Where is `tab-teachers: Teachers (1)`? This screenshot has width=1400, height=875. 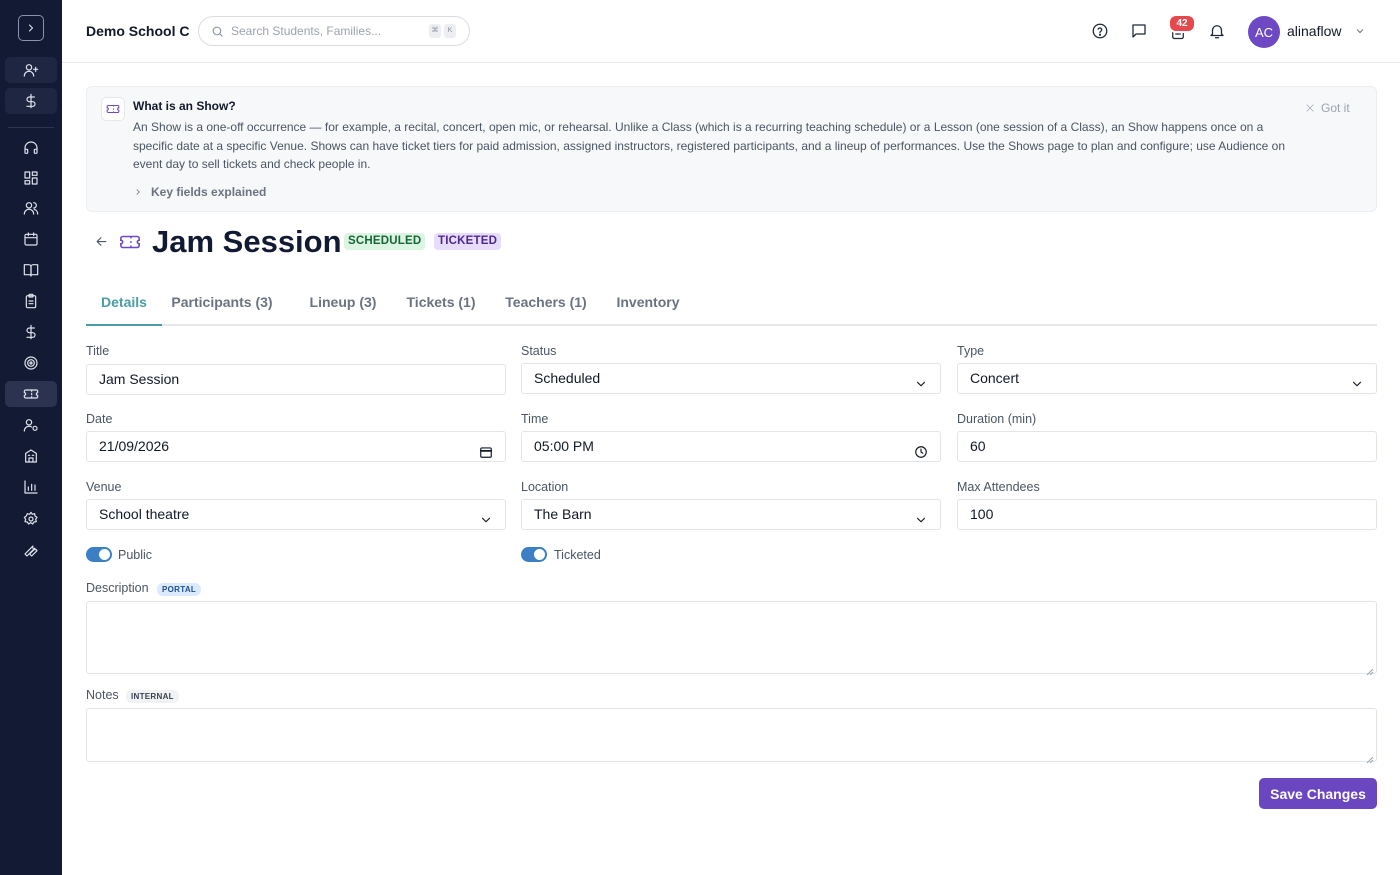
tab-teachers: Teachers (1) is located at coordinates (546, 305).